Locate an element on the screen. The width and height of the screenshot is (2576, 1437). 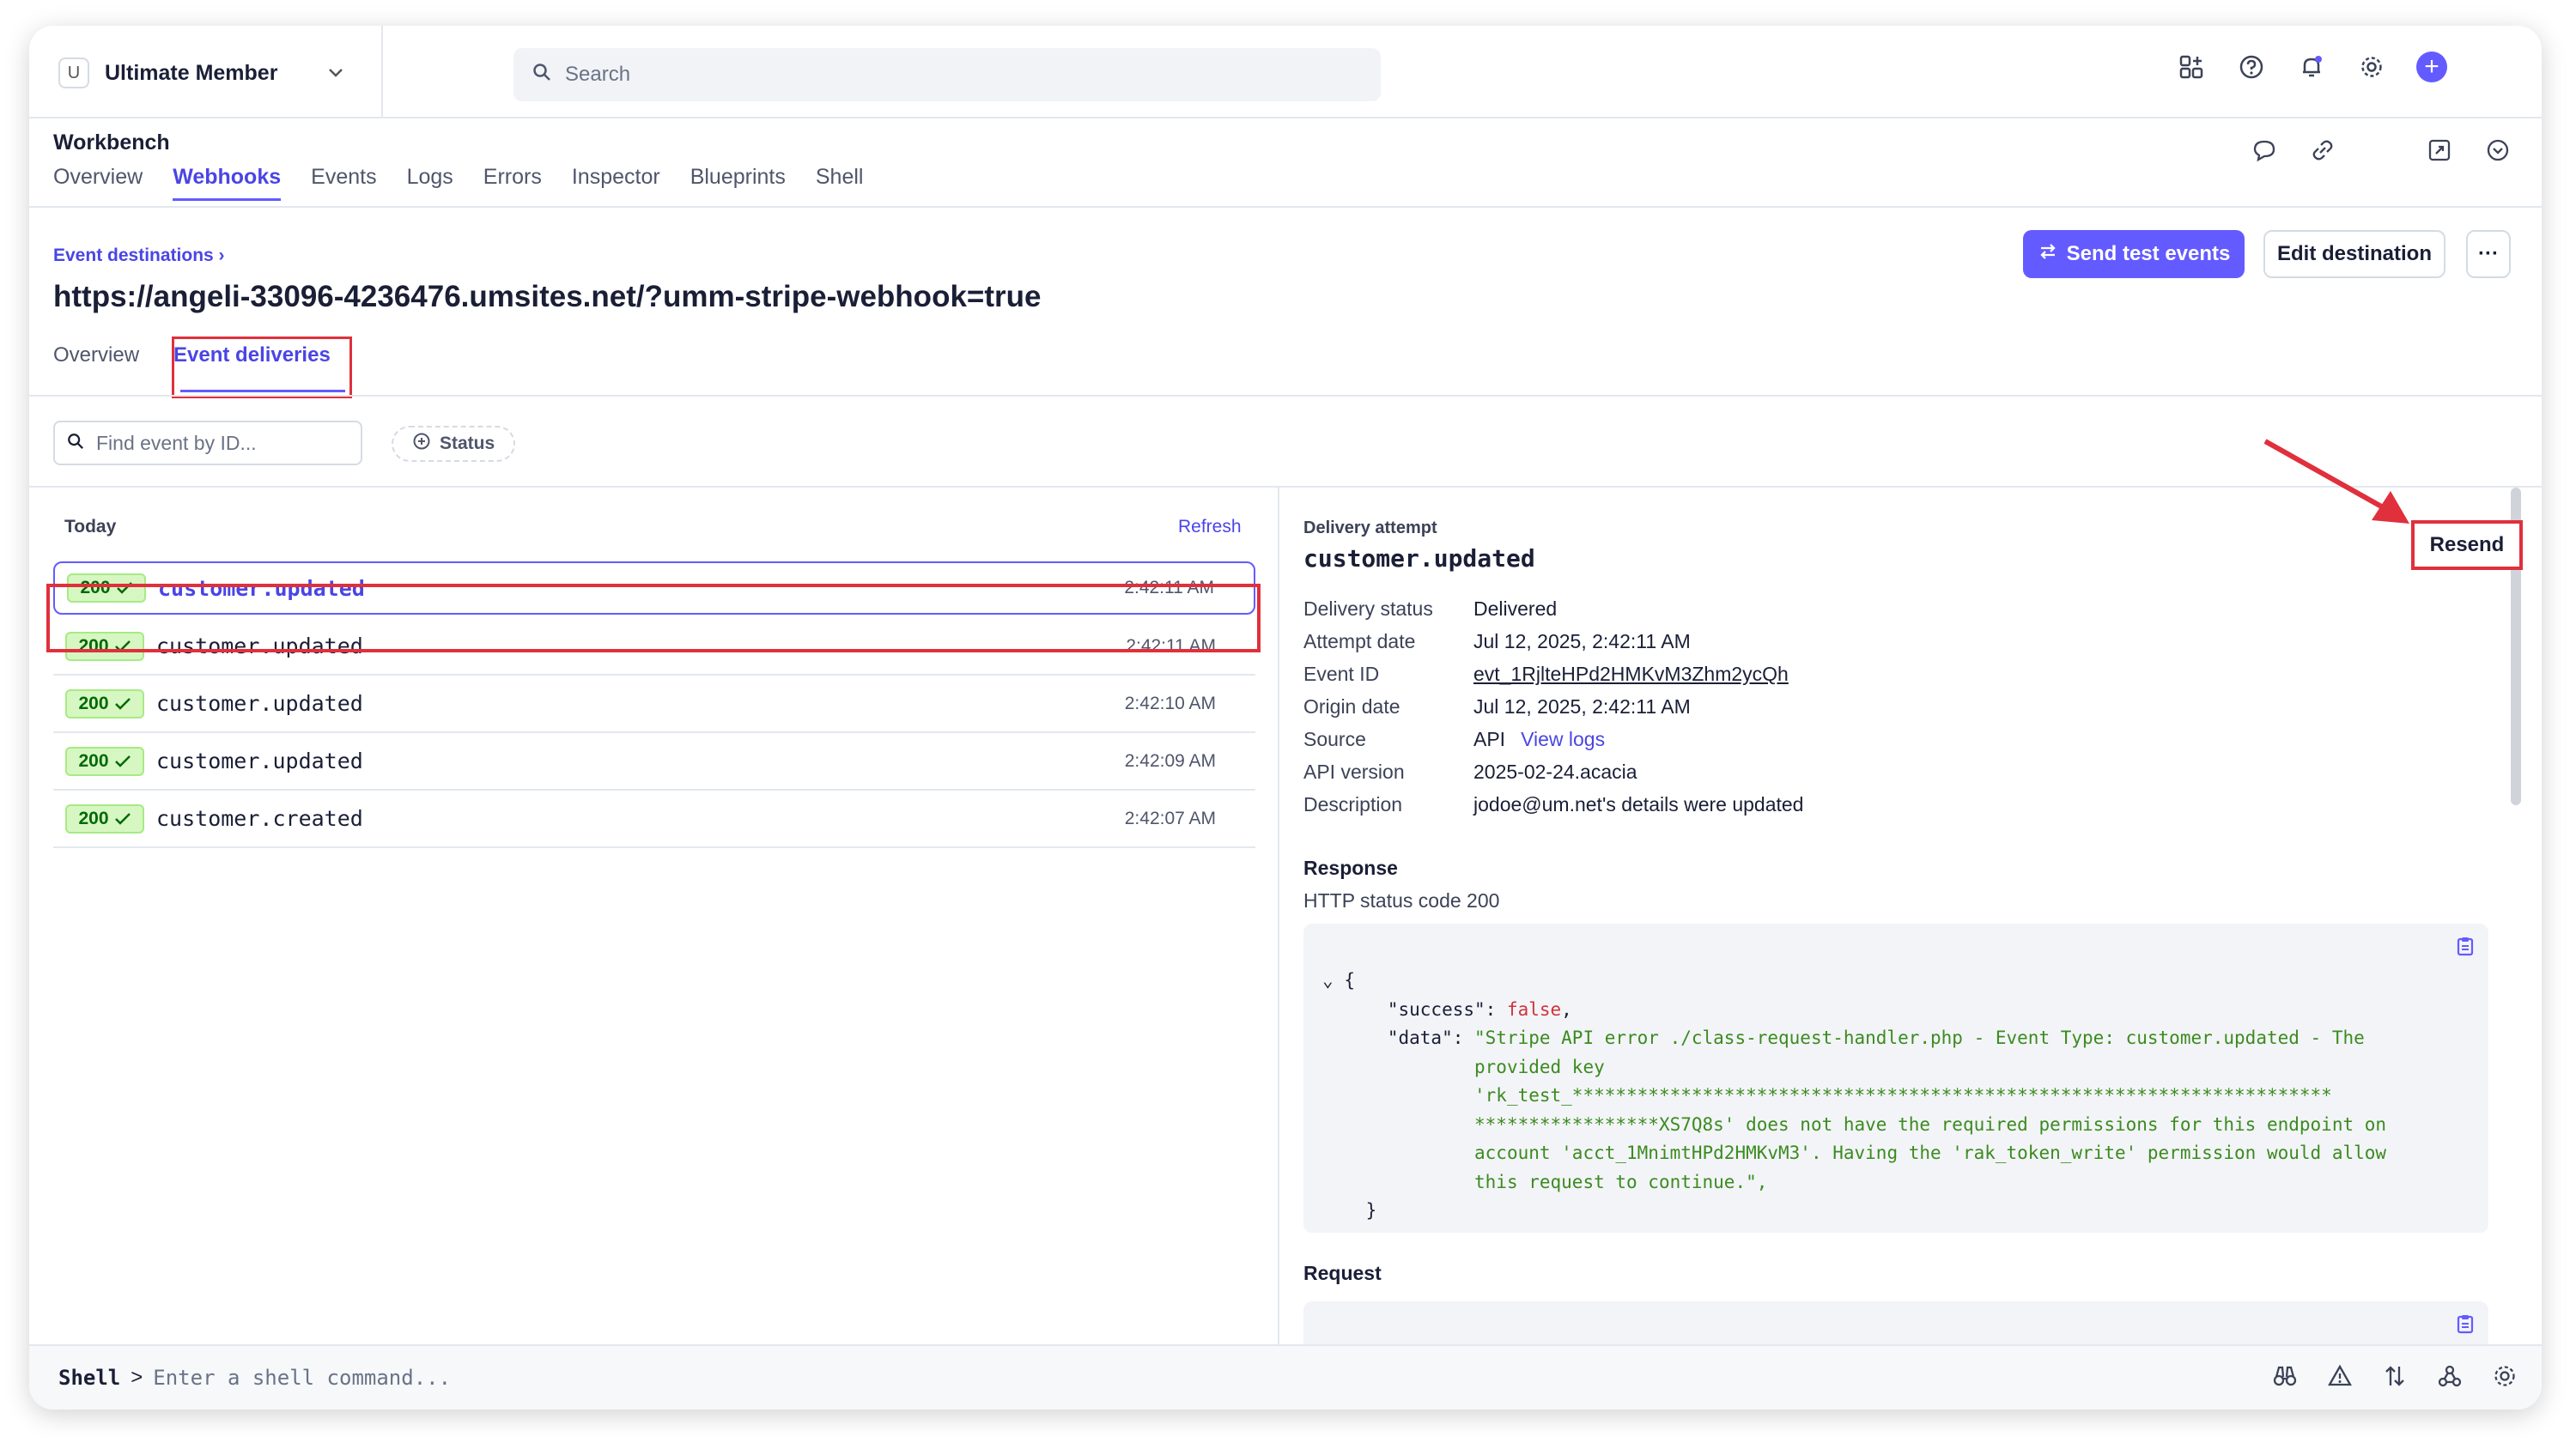
status-filter-button: Status is located at coordinates (454, 444).